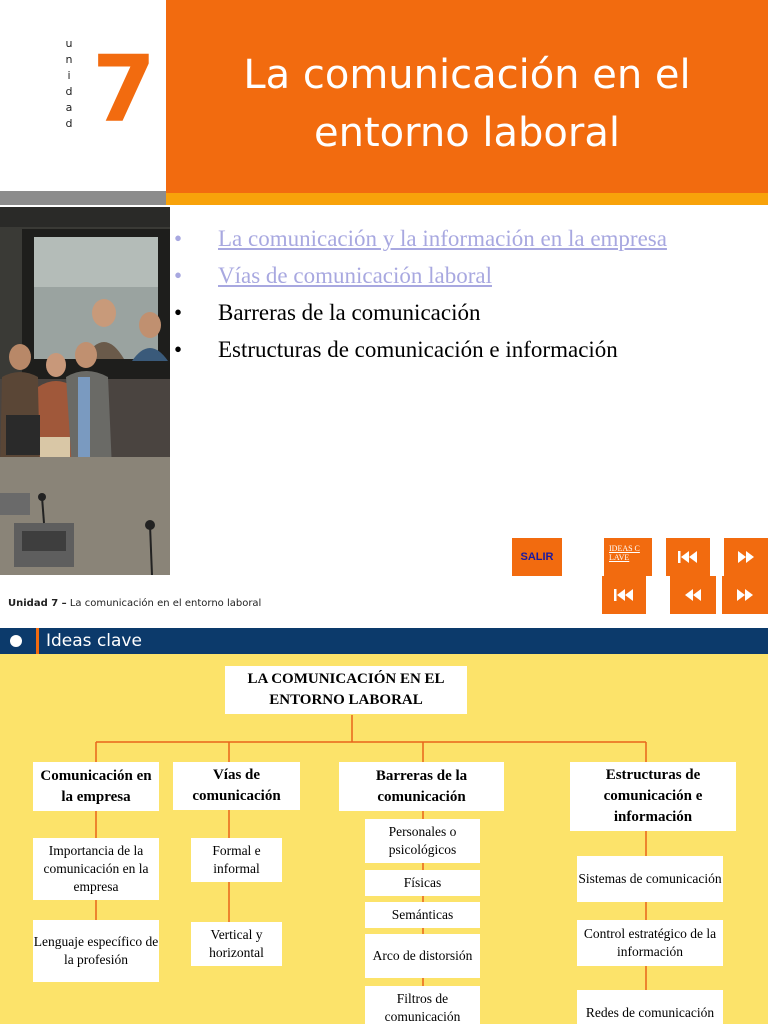  I want to click on footer-unit-label: Unidad 7 –, so click(37, 603).